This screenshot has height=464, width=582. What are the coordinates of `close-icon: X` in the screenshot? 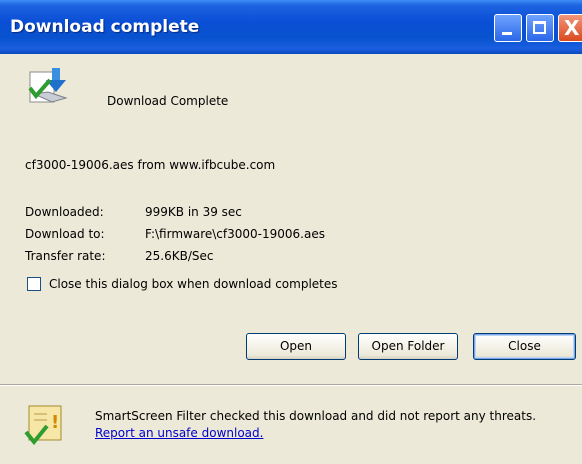 It's located at (572, 28).